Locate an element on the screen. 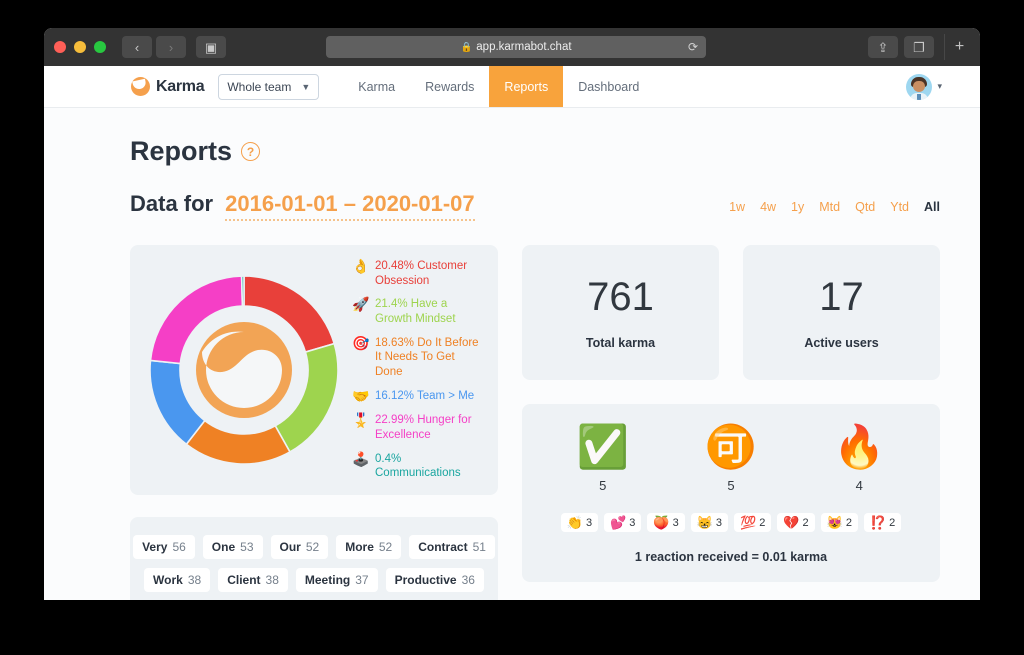  team-selector: Whole team ▼ is located at coordinates (269, 86).